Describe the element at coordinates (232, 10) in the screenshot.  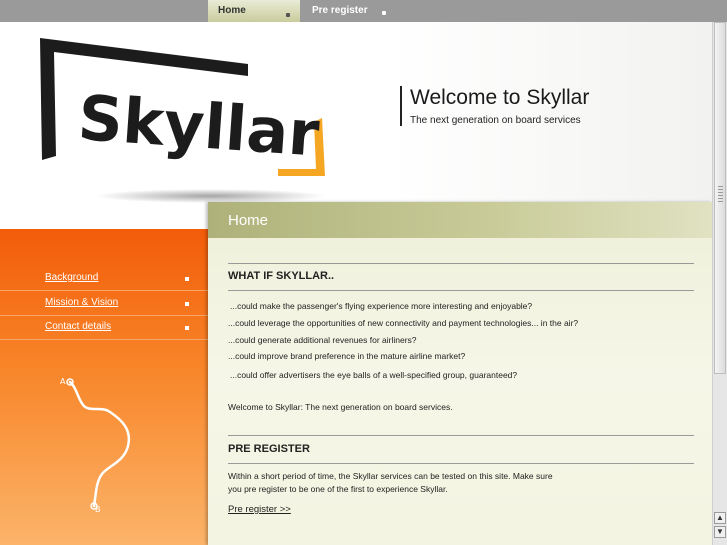
I see `tab-home-label: Home` at that location.